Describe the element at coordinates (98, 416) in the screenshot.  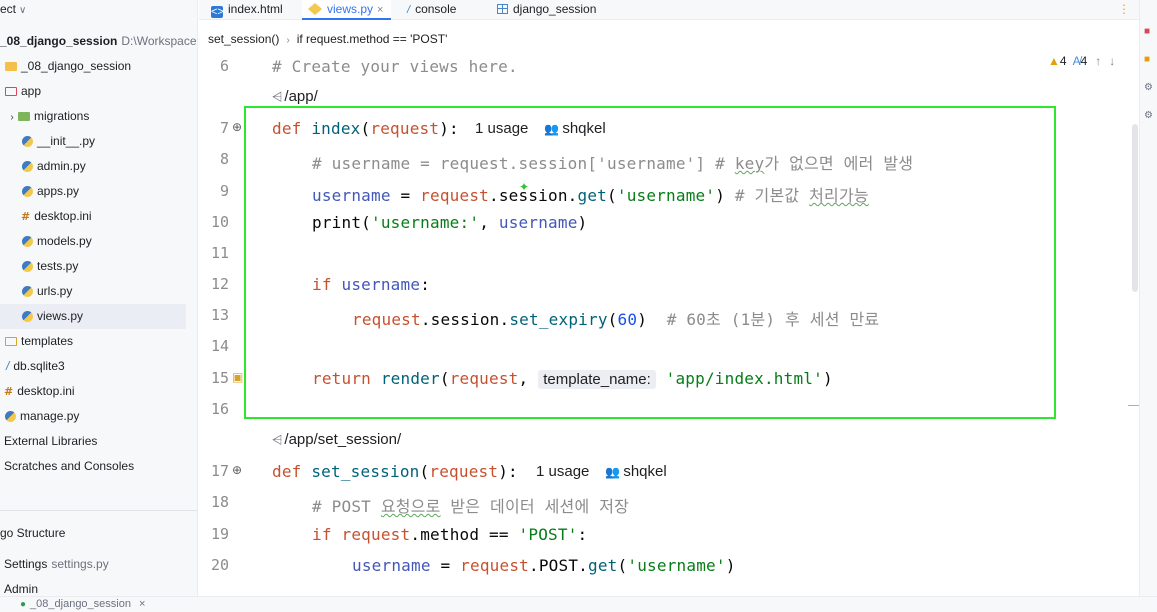
I see `tree-item-file: manage.py` at that location.